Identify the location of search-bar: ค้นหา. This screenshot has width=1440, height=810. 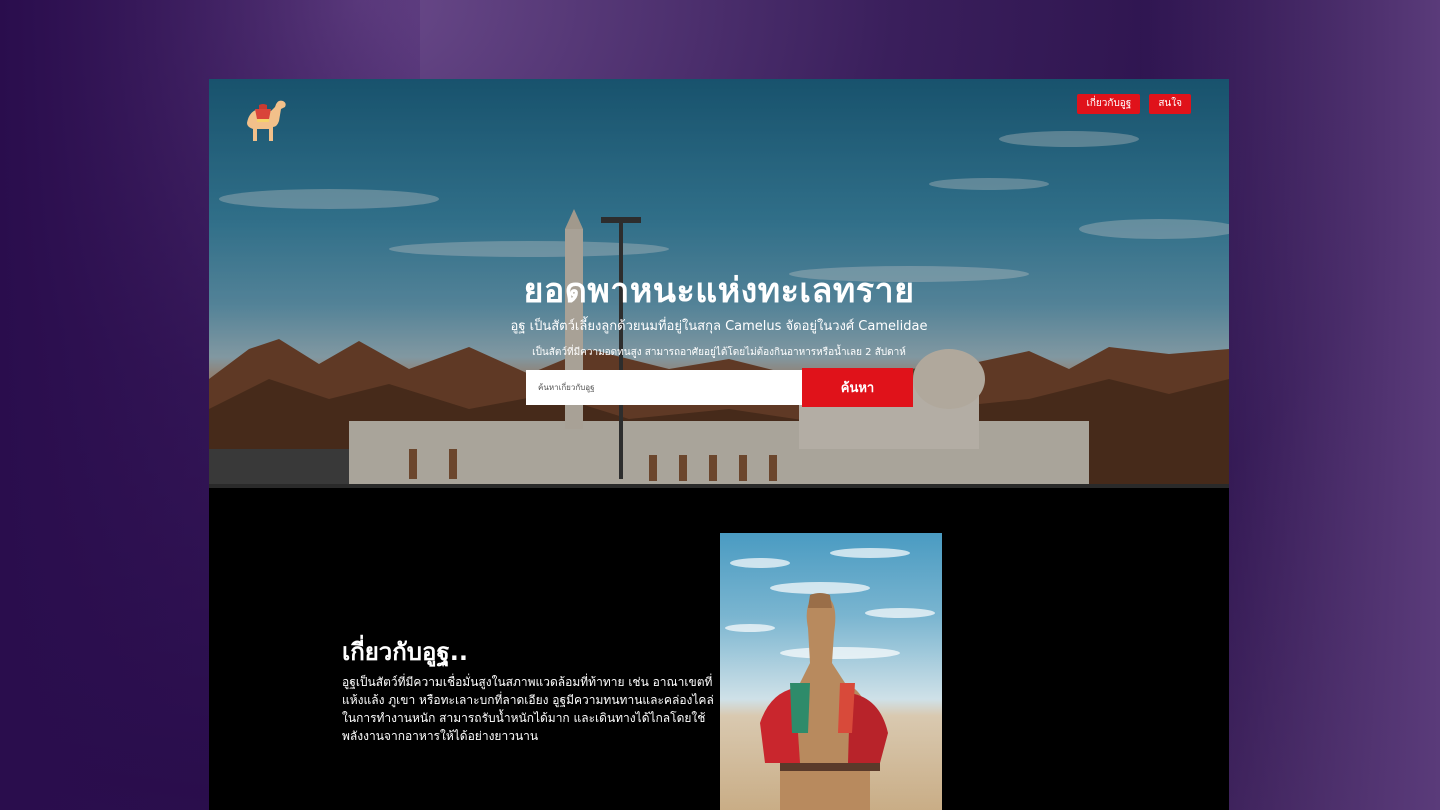
(719, 387).